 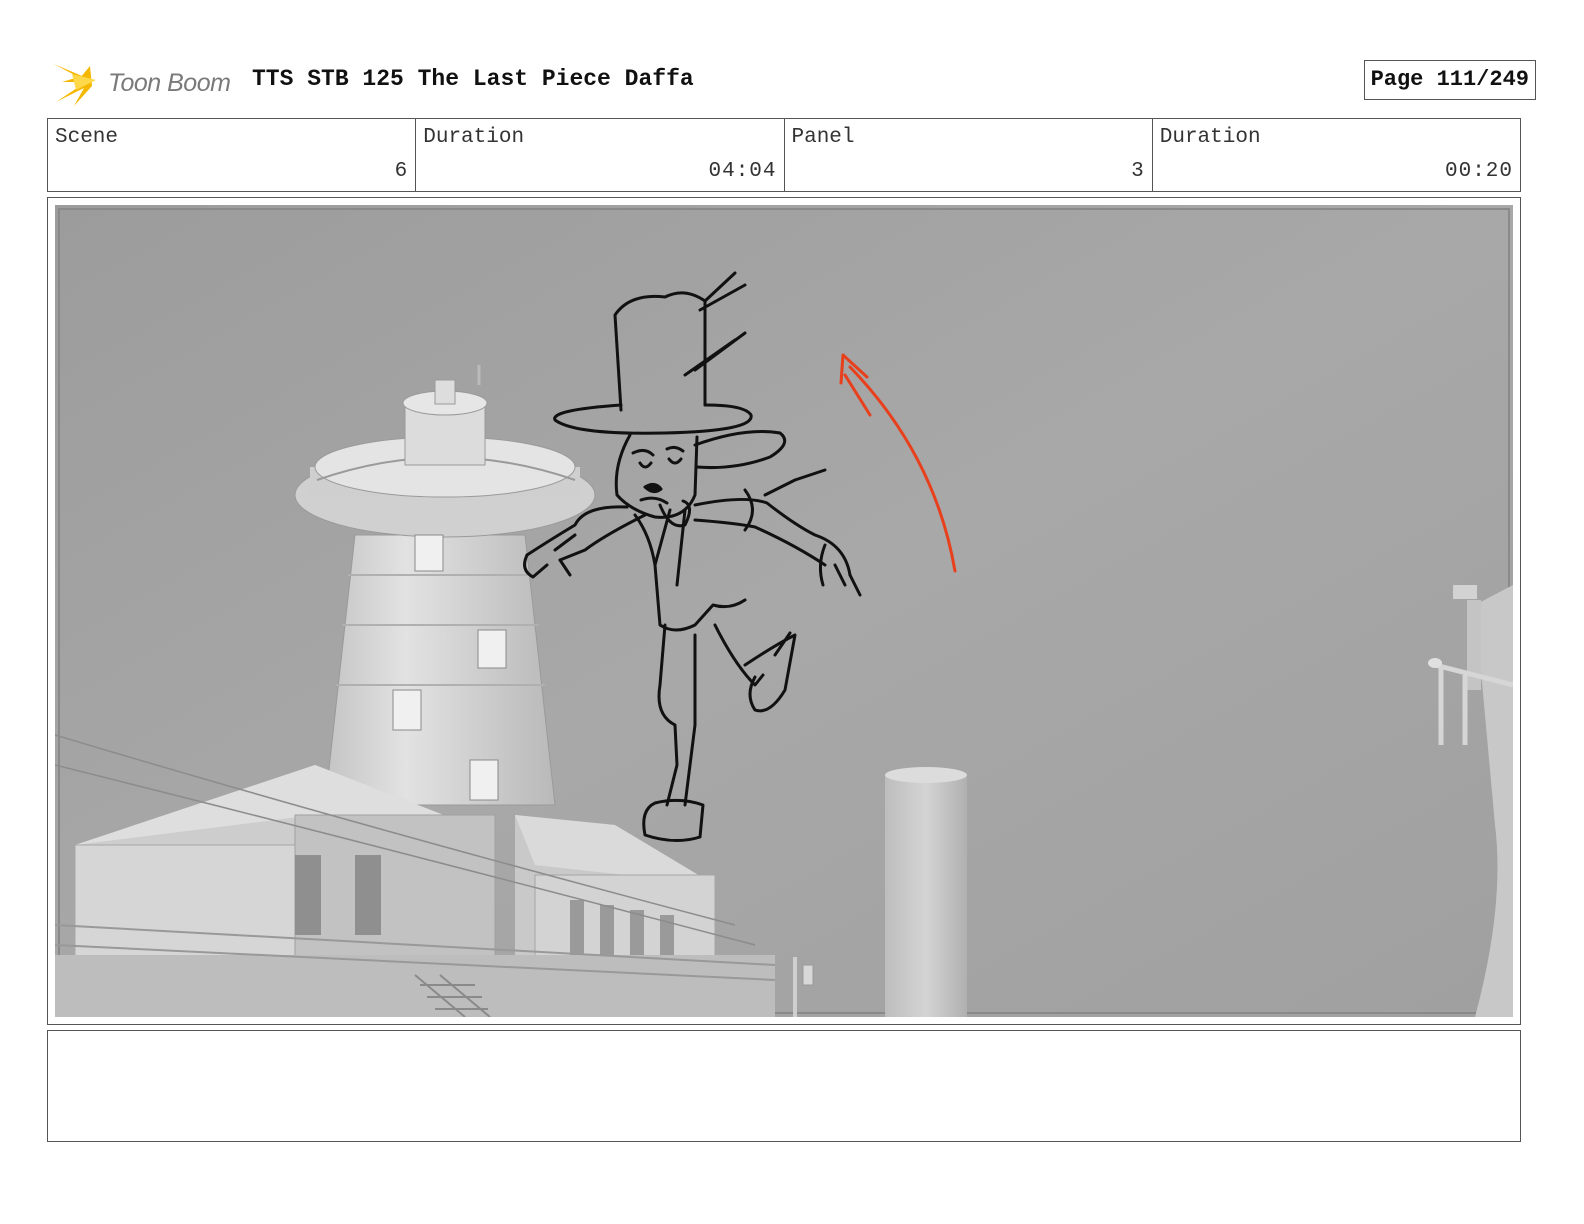 I want to click on logo-text: Toon Boom, so click(x=169, y=83).